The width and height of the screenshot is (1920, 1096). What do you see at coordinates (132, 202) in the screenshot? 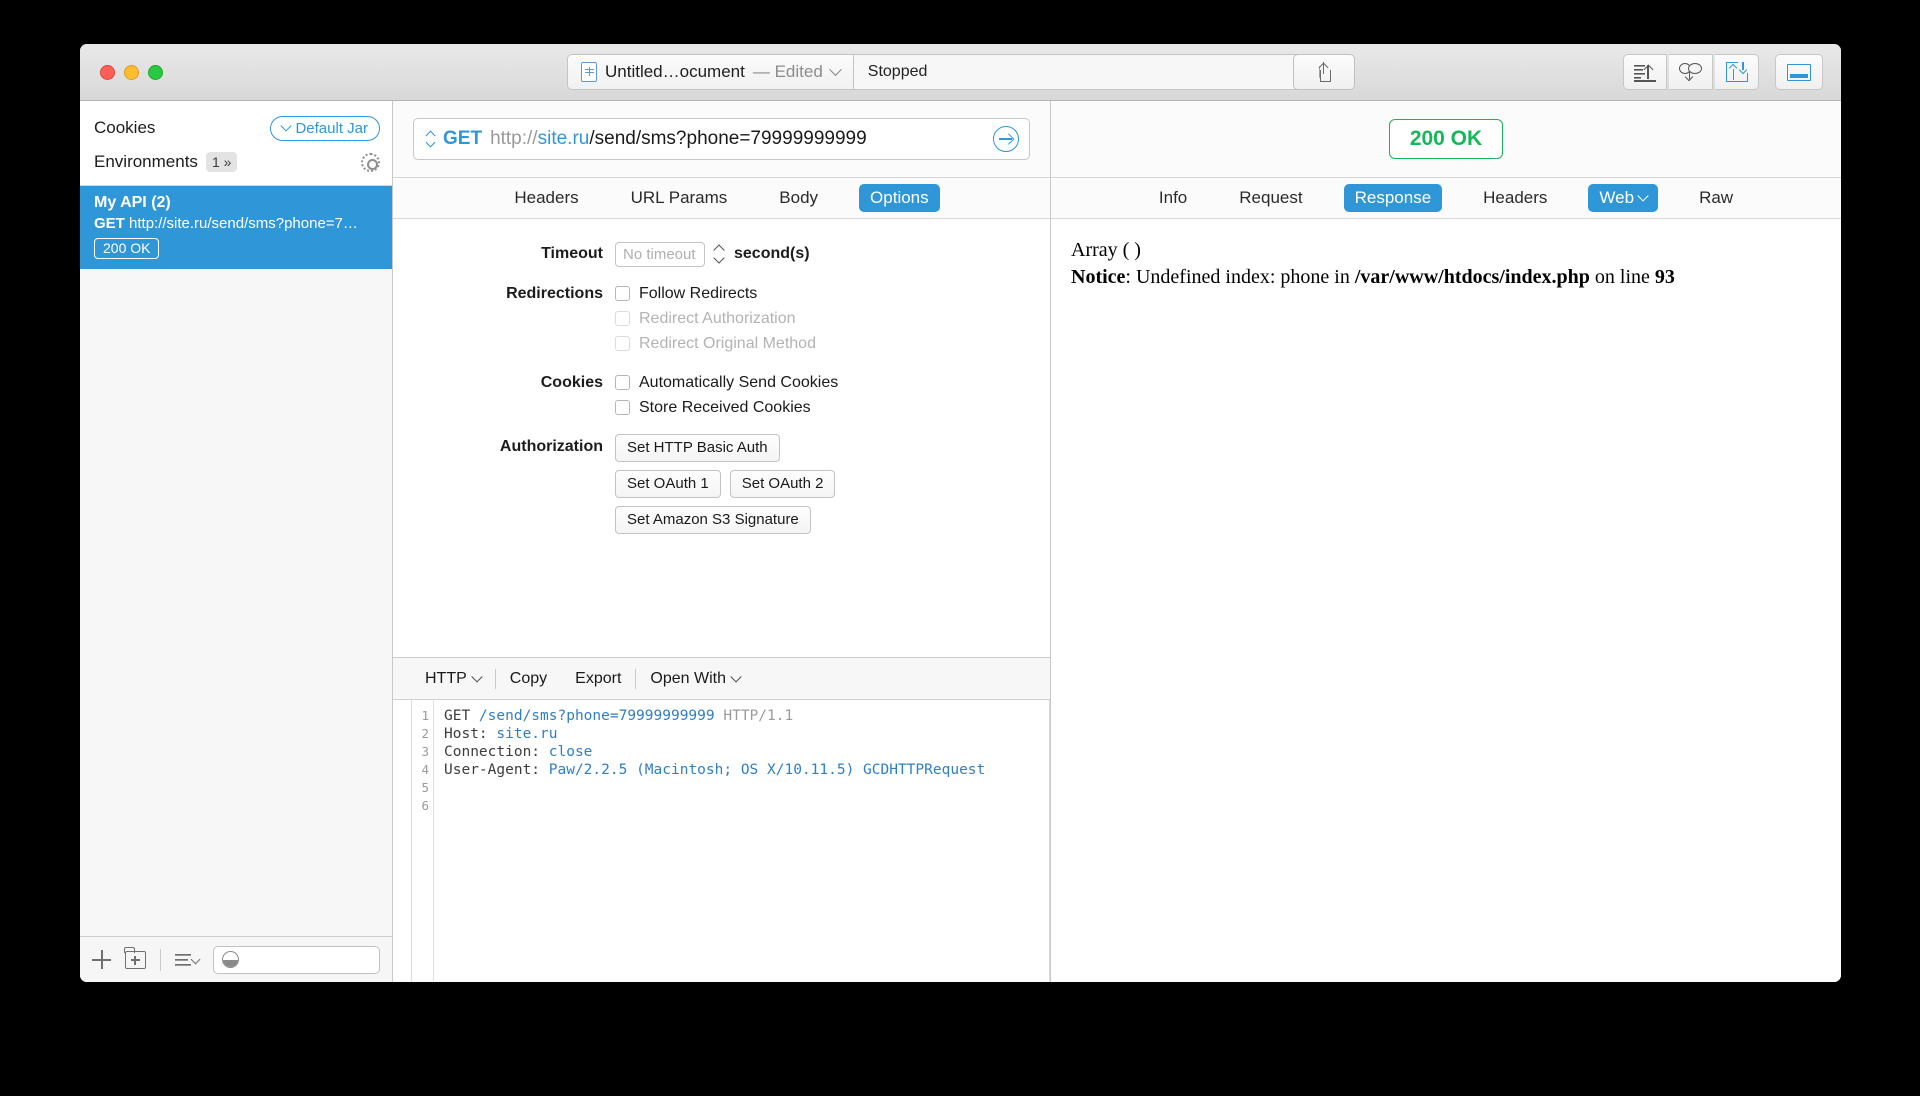
I see `request-name: My API (2)` at bounding box center [132, 202].